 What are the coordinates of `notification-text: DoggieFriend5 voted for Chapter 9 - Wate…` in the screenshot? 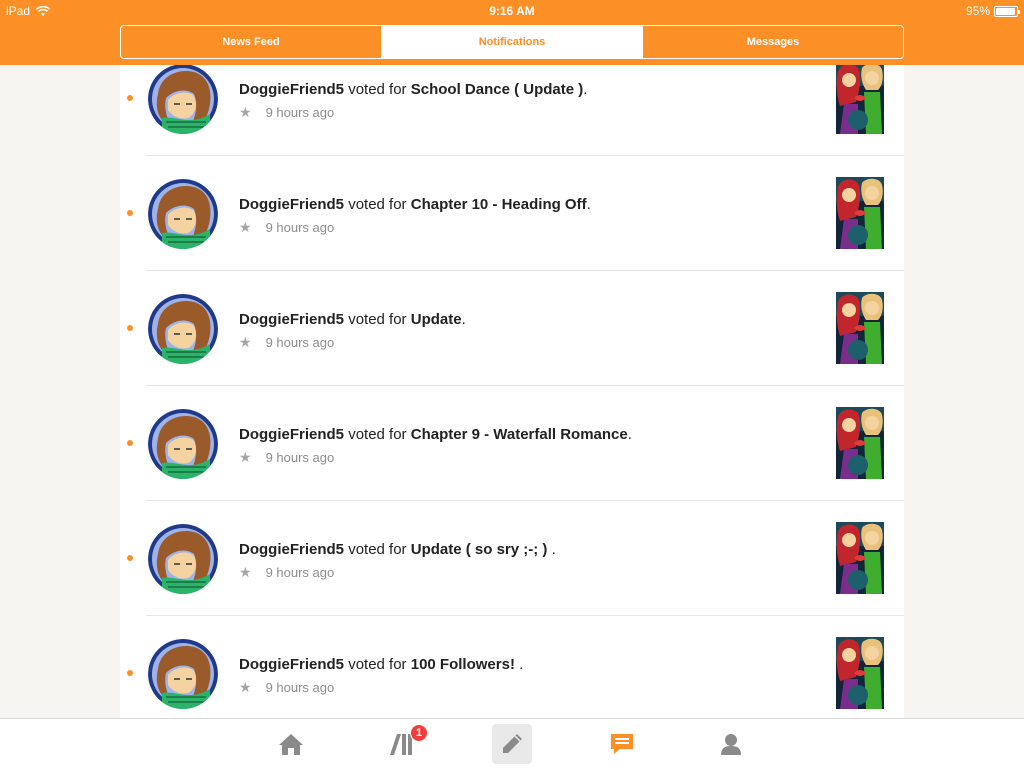 It's located at (435, 434).